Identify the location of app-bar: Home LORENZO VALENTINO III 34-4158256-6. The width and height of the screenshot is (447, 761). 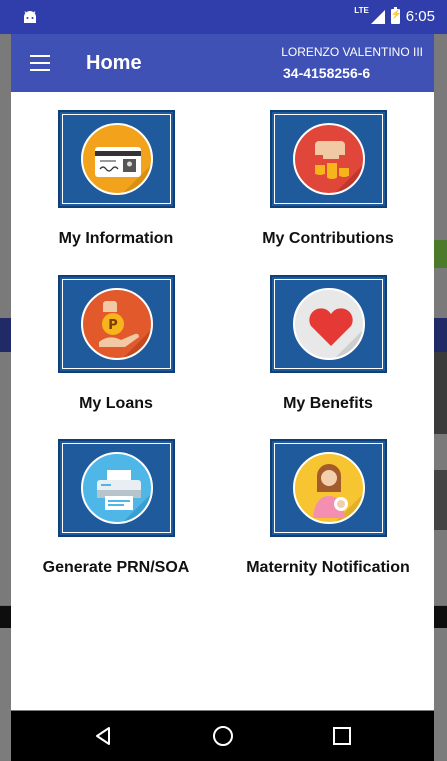
(222, 63).